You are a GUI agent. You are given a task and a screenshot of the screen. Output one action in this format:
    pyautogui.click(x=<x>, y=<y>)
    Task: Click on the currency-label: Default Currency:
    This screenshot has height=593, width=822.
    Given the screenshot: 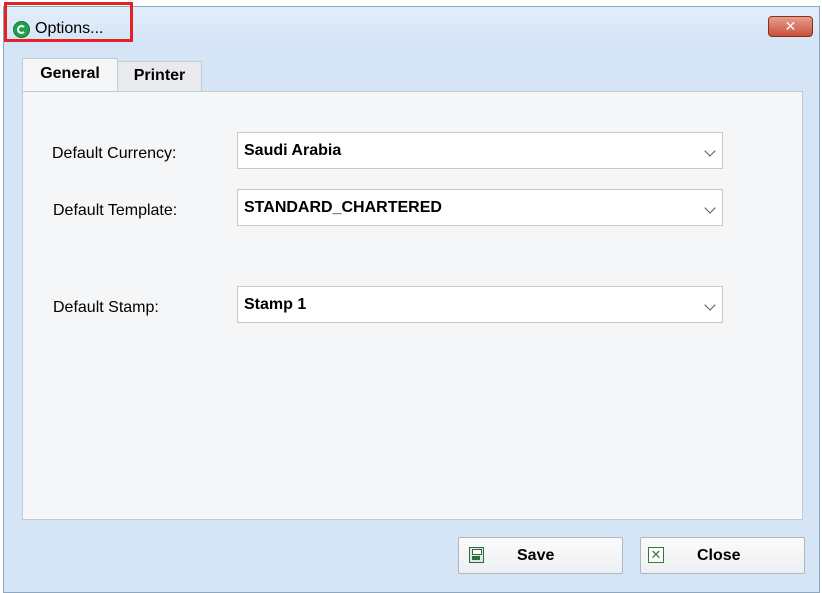 What is the action you would take?
    pyautogui.click(x=114, y=153)
    